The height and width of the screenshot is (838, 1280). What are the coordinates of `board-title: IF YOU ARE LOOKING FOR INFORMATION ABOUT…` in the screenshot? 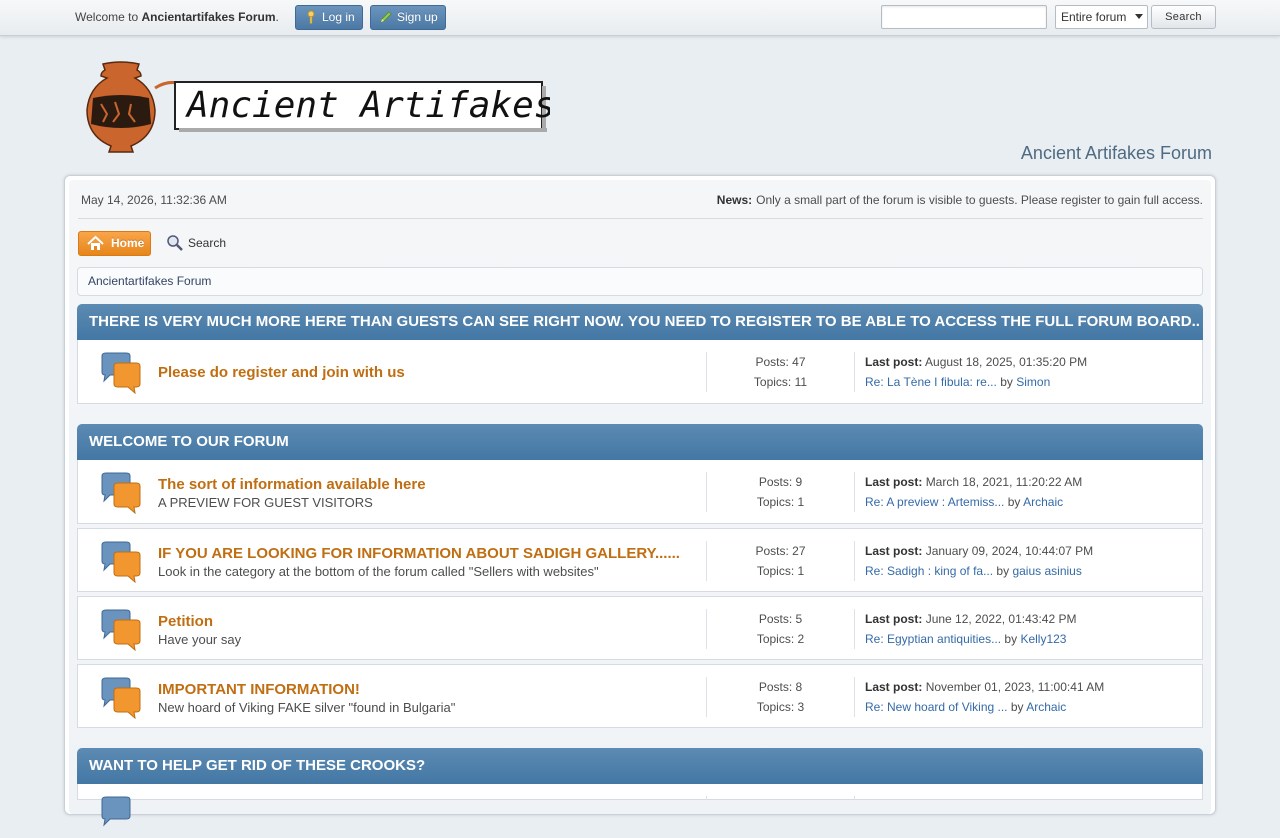 It's located at (419, 553).